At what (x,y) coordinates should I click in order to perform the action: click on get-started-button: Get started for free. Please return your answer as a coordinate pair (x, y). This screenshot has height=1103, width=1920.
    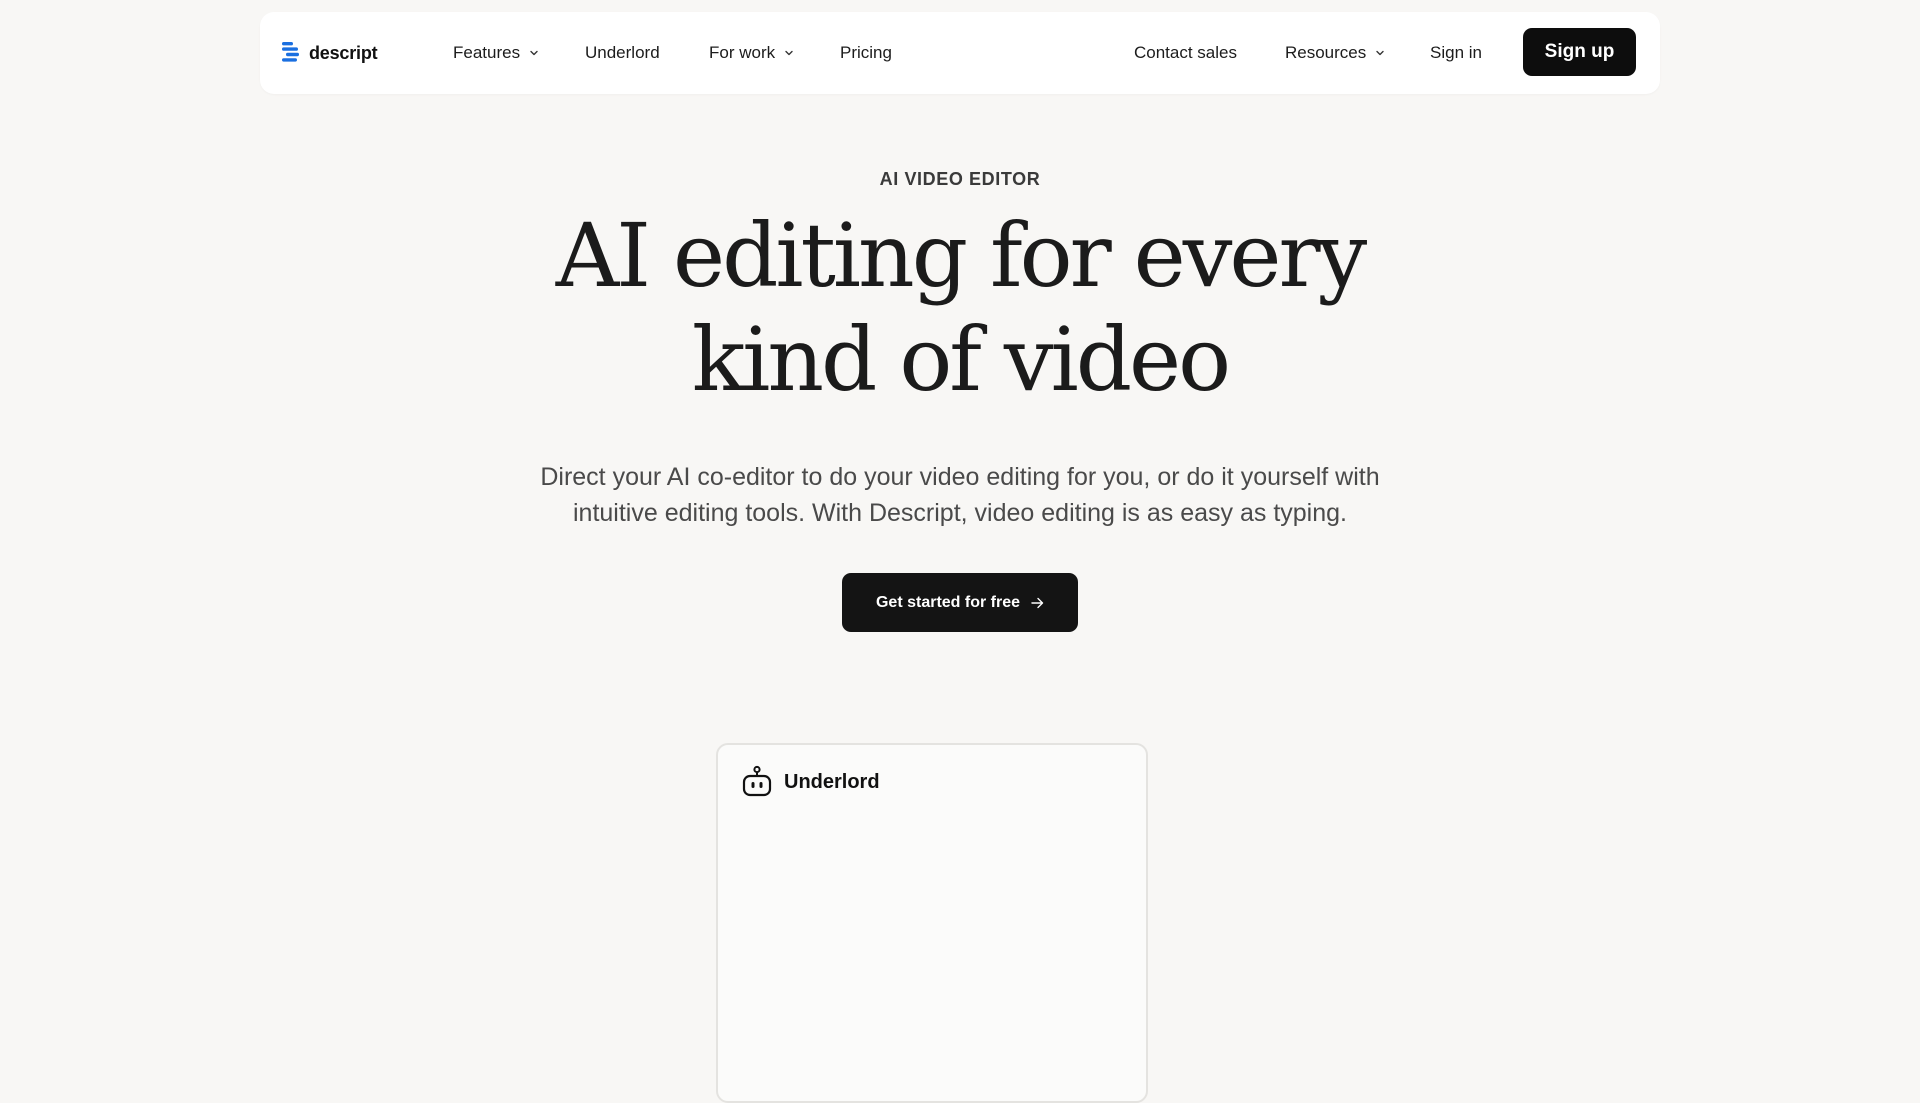
    Looking at the image, I should click on (960, 602).